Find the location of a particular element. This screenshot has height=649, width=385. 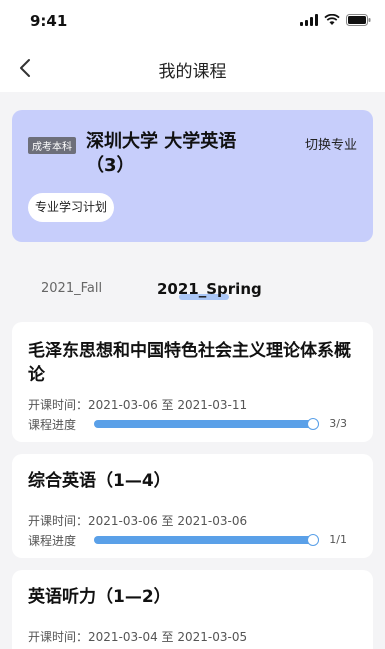

course-title: 毛泽东思想和中国特色社会主义理论体系概论 is located at coordinates (189, 363).